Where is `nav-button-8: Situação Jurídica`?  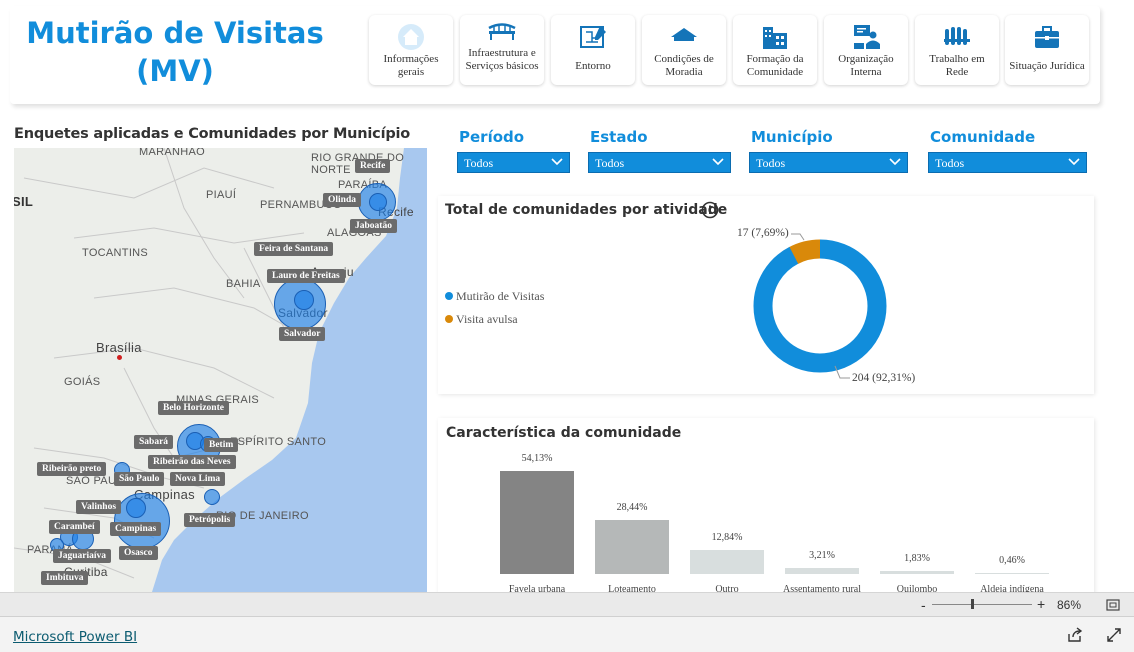
nav-button-8: Situação Jurídica is located at coordinates (1047, 50).